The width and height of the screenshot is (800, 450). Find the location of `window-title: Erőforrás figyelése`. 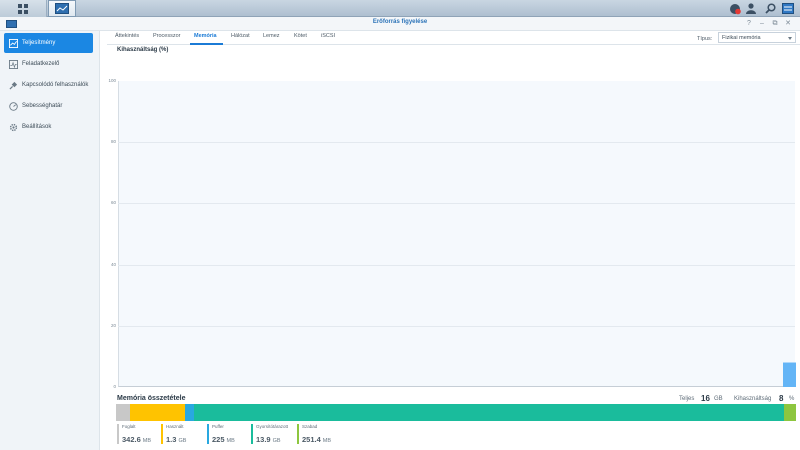

window-title: Erőforrás figyelése is located at coordinates (400, 22).